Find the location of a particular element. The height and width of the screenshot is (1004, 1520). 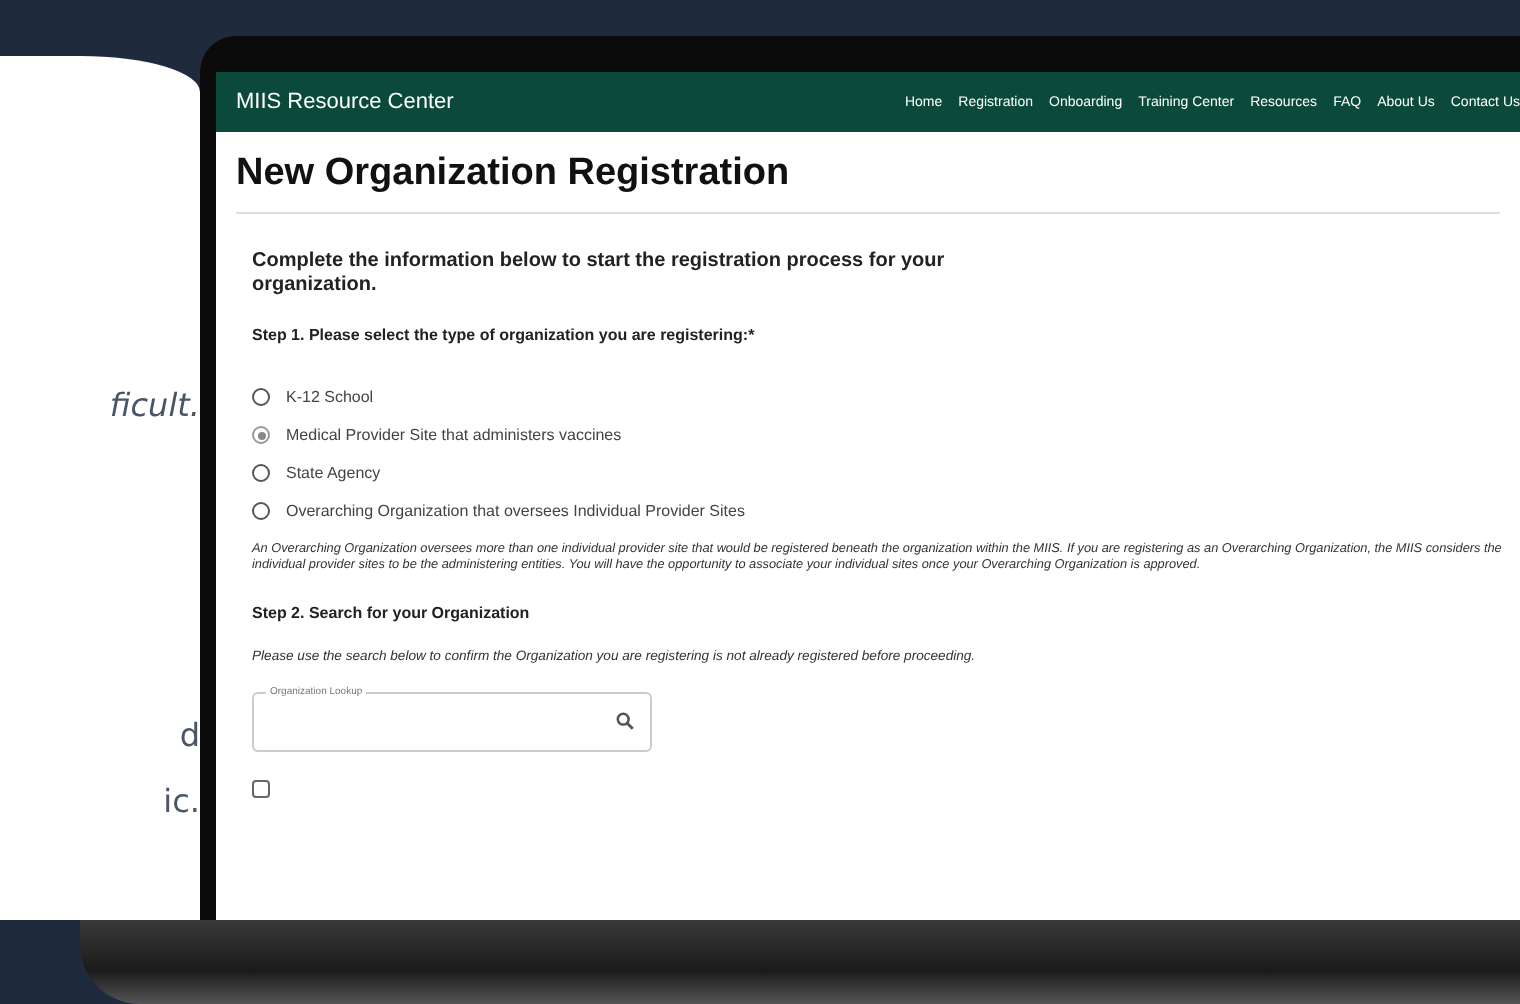

intro-text: Complete the information below to start the registration process for your organization. is located at coordinates (599, 274).